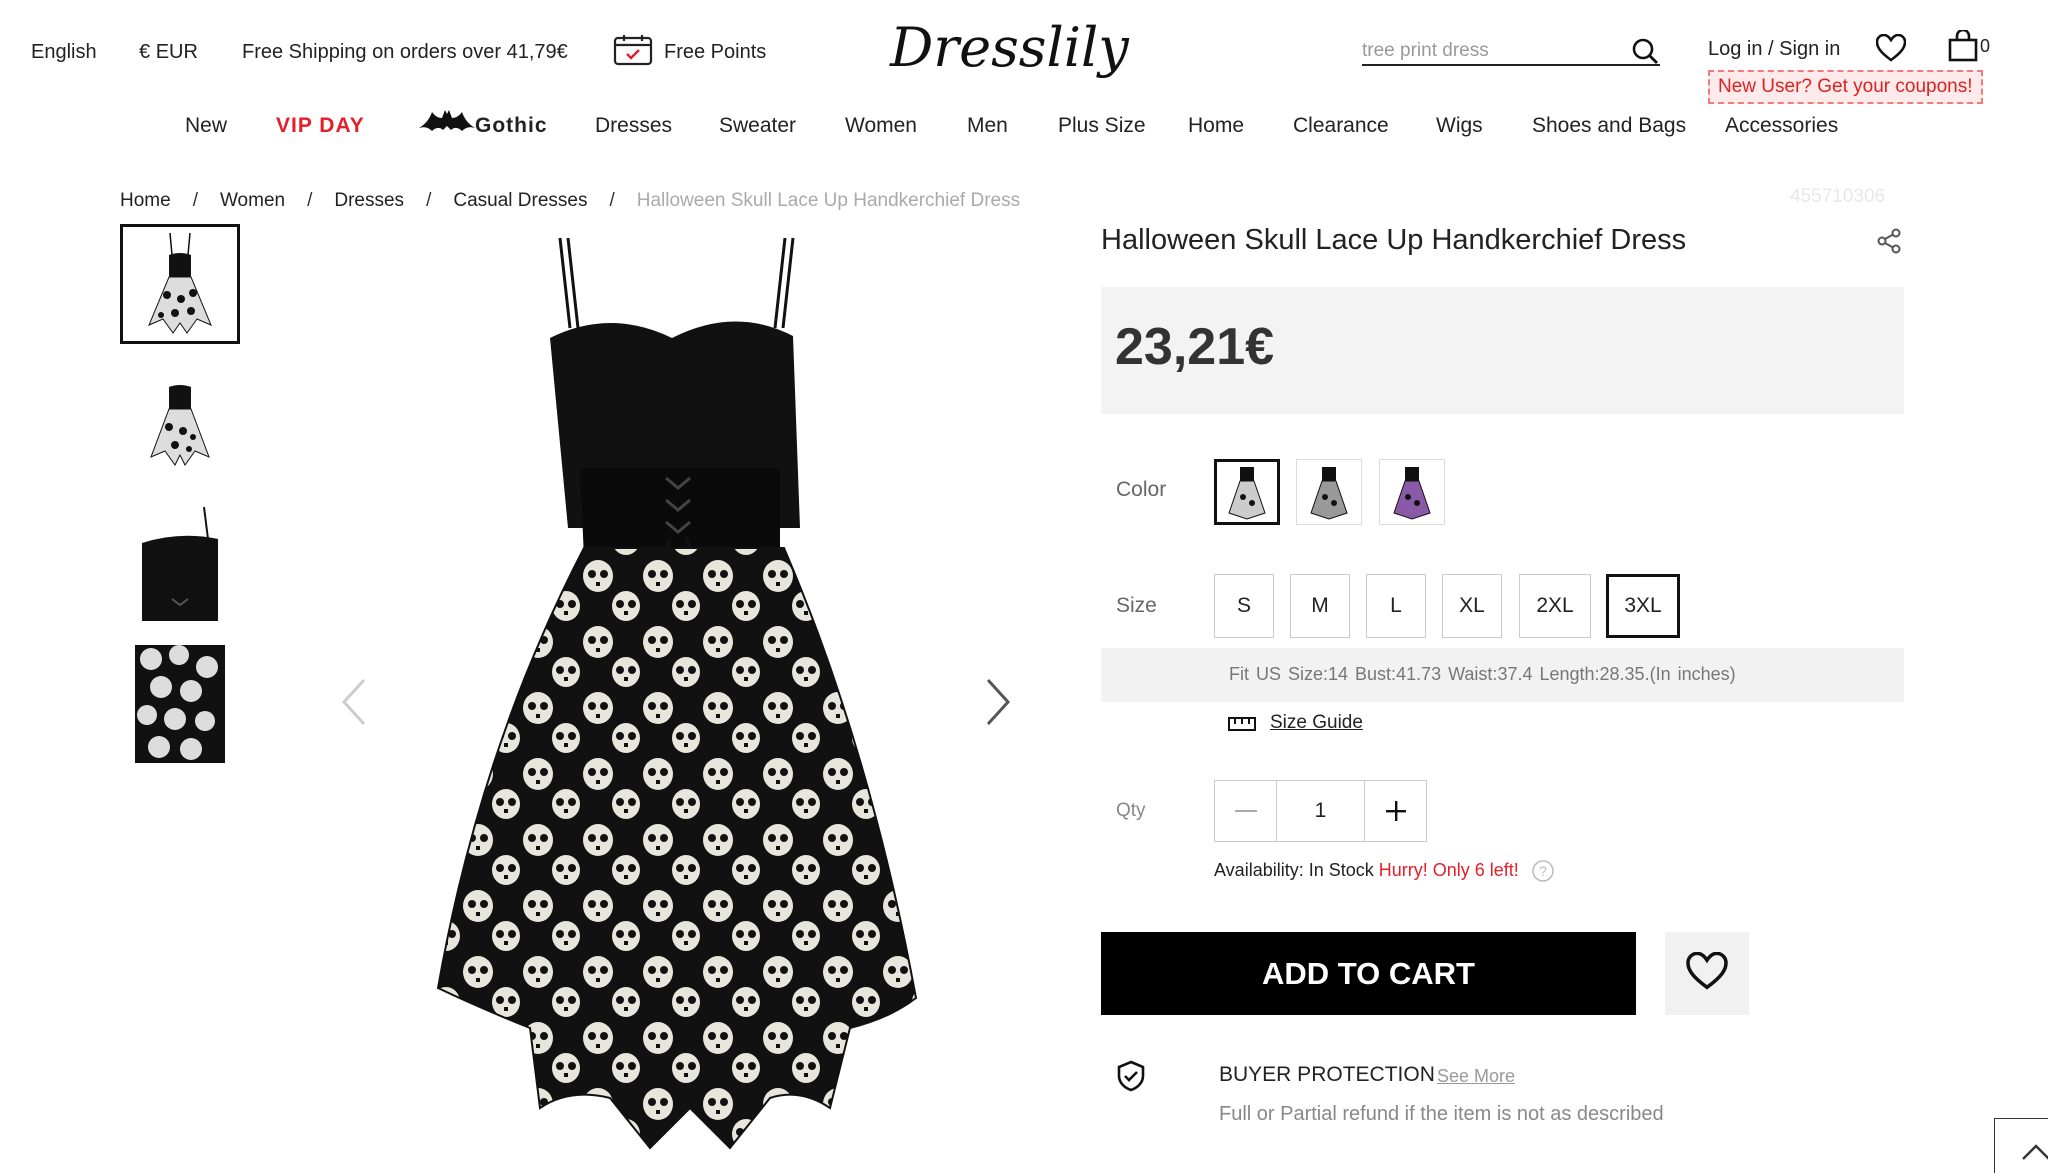 Image resolution: width=2048 pixels, height=1173 pixels. What do you see at coordinates (633, 126) in the screenshot?
I see `nav-dresses: Dresses` at bounding box center [633, 126].